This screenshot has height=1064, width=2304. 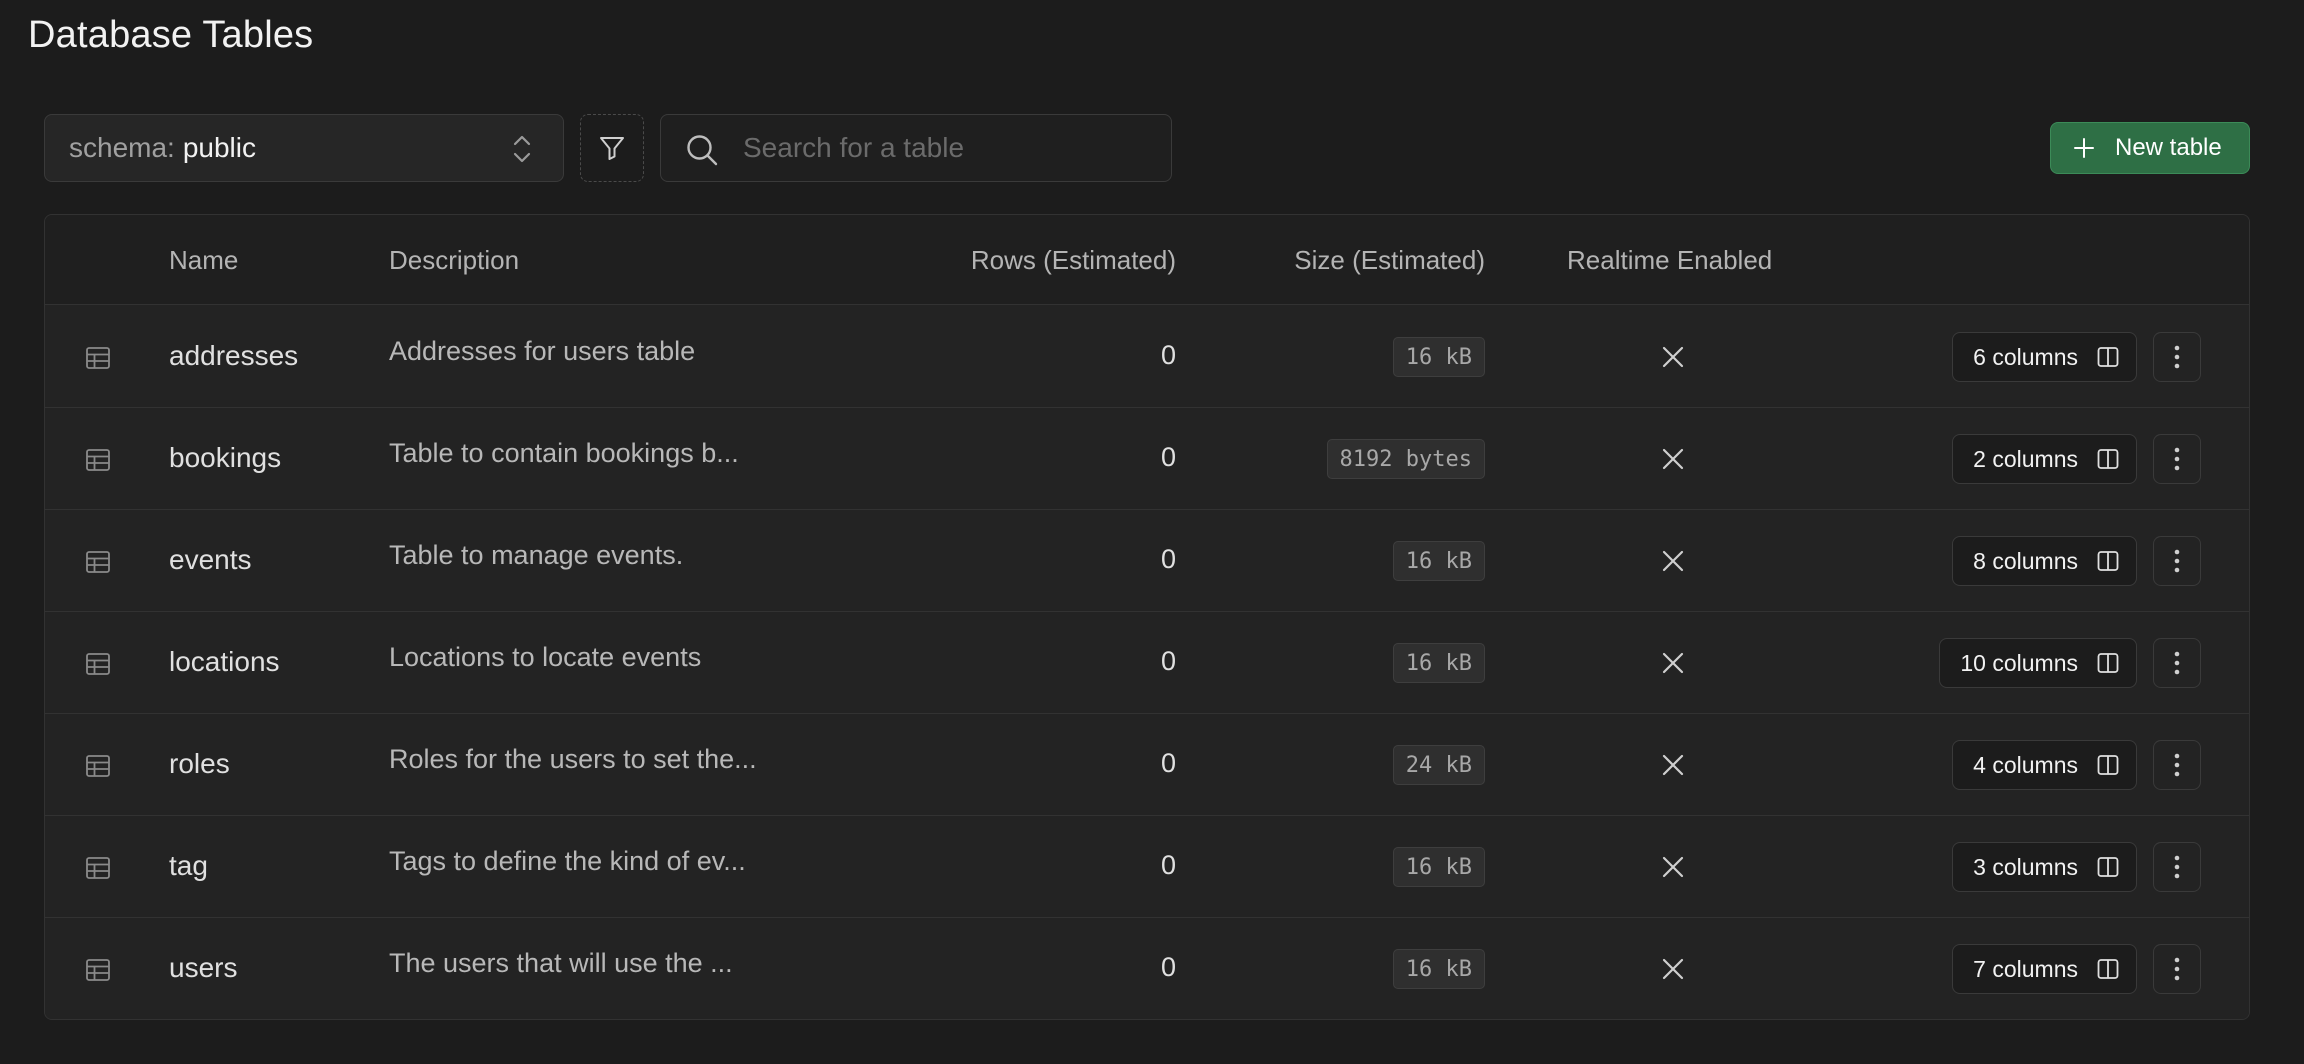 What do you see at coordinates (204, 260) in the screenshot?
I see `header-name: Name` at bounding box center [204, 260].